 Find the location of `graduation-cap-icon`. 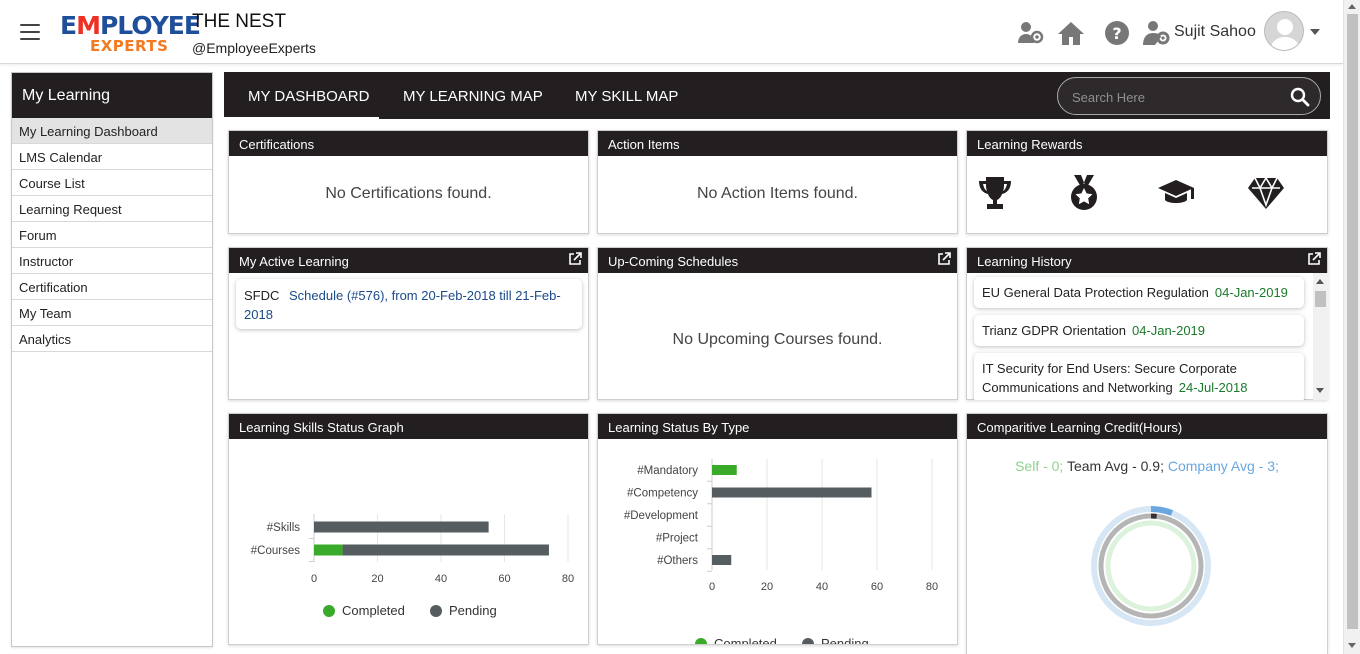

graduation-cap-icon is located at coordinates (1176, 193).